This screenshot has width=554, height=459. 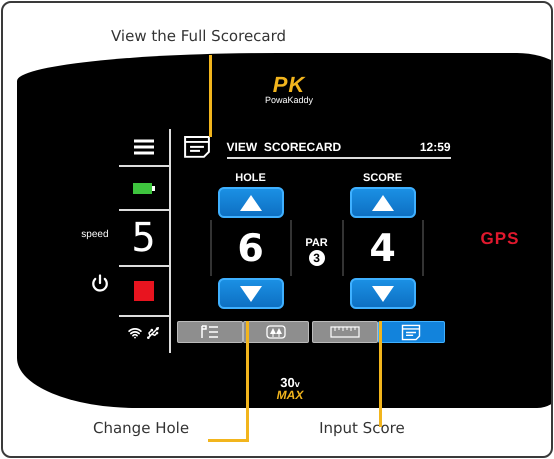 I want to click on flag-list-icon, so click(x=210, y=332).